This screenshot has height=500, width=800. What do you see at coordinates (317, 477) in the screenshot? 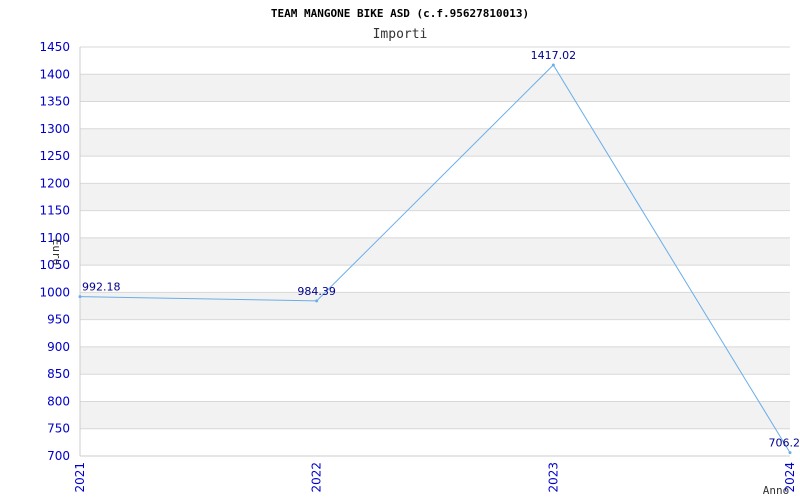
I see `x-tick-label: 2022` at bounding box center [317, 477].